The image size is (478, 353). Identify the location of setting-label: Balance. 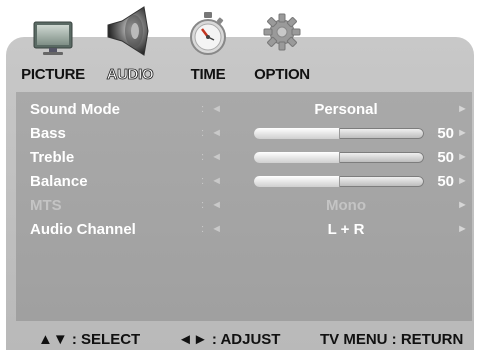
(59, 181).